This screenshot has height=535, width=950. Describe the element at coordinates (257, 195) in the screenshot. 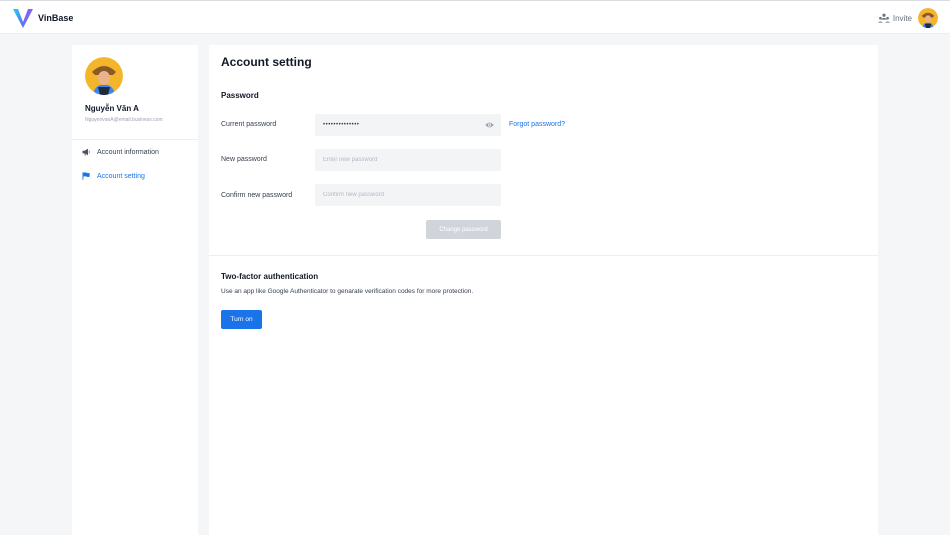

I see `confirm-password-label: Confirm new password` at that location.